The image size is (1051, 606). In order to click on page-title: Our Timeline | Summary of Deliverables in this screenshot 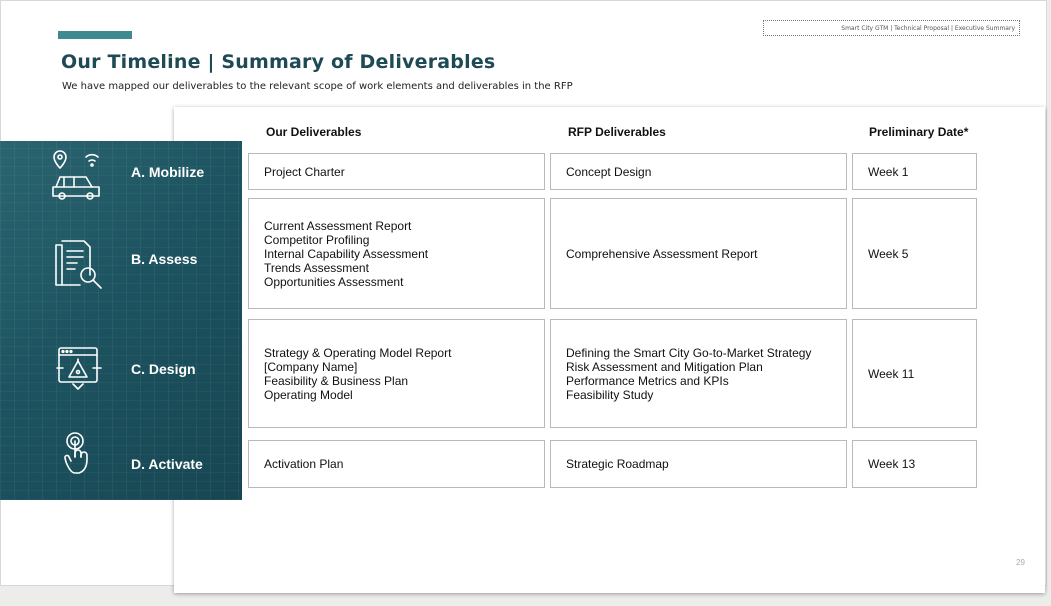, I will do `click(278, 62)`.